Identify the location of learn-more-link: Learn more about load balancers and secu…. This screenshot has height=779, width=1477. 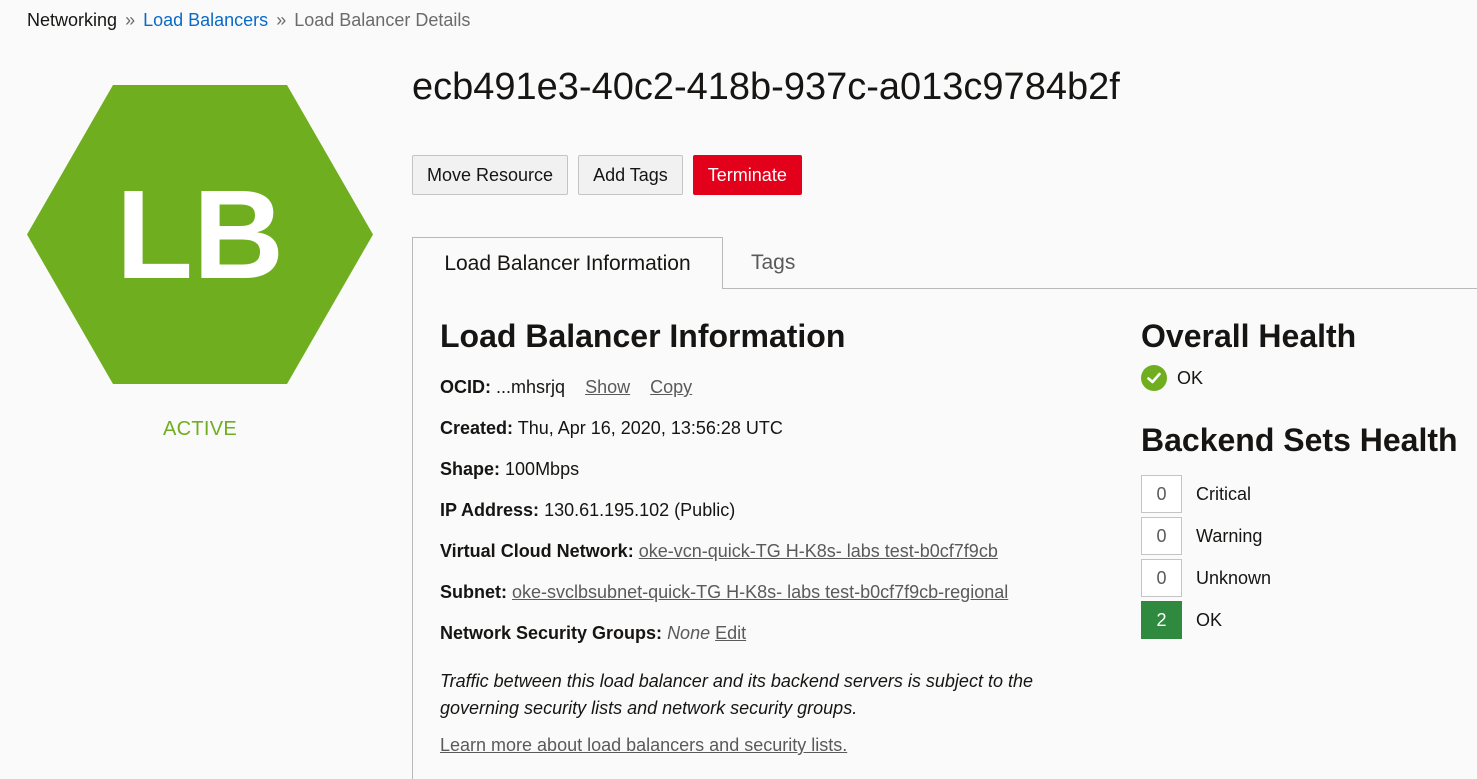
(643, 745).